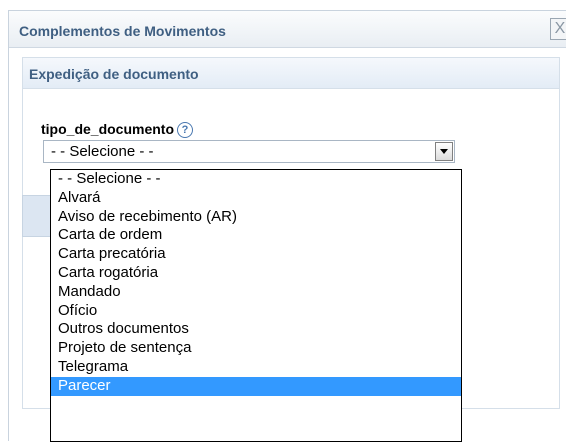  What do you see at coordinates (256, 254) in the screenshot?
I see `dropdown-option: Carta precatória` at bounding box center [256, 254].